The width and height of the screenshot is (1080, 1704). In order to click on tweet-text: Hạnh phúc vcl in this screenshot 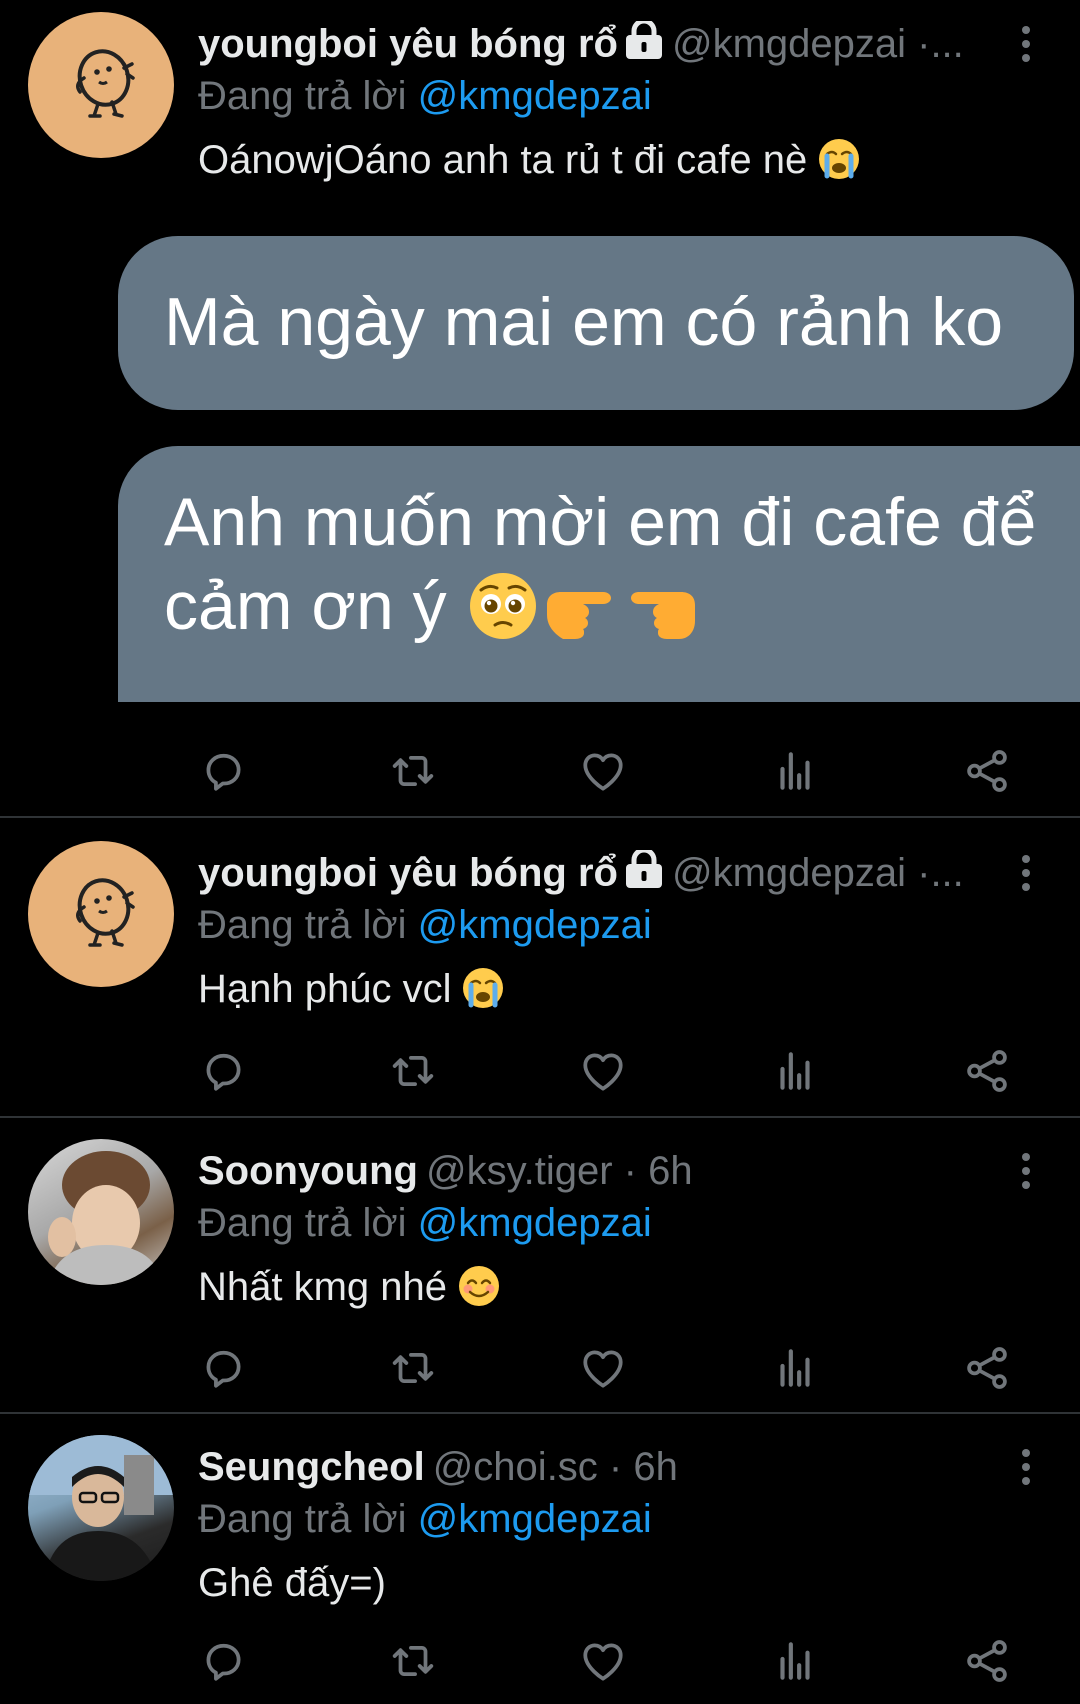, I will do `click(351, 989)`.